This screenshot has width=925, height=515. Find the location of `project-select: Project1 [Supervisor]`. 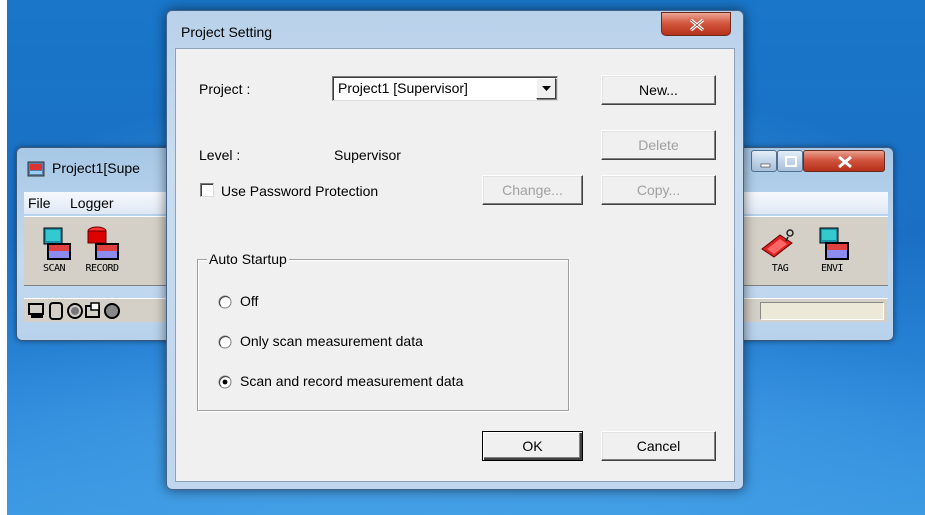

project-select: Project1 [Supervisor] is located at coordinates (445, 88).